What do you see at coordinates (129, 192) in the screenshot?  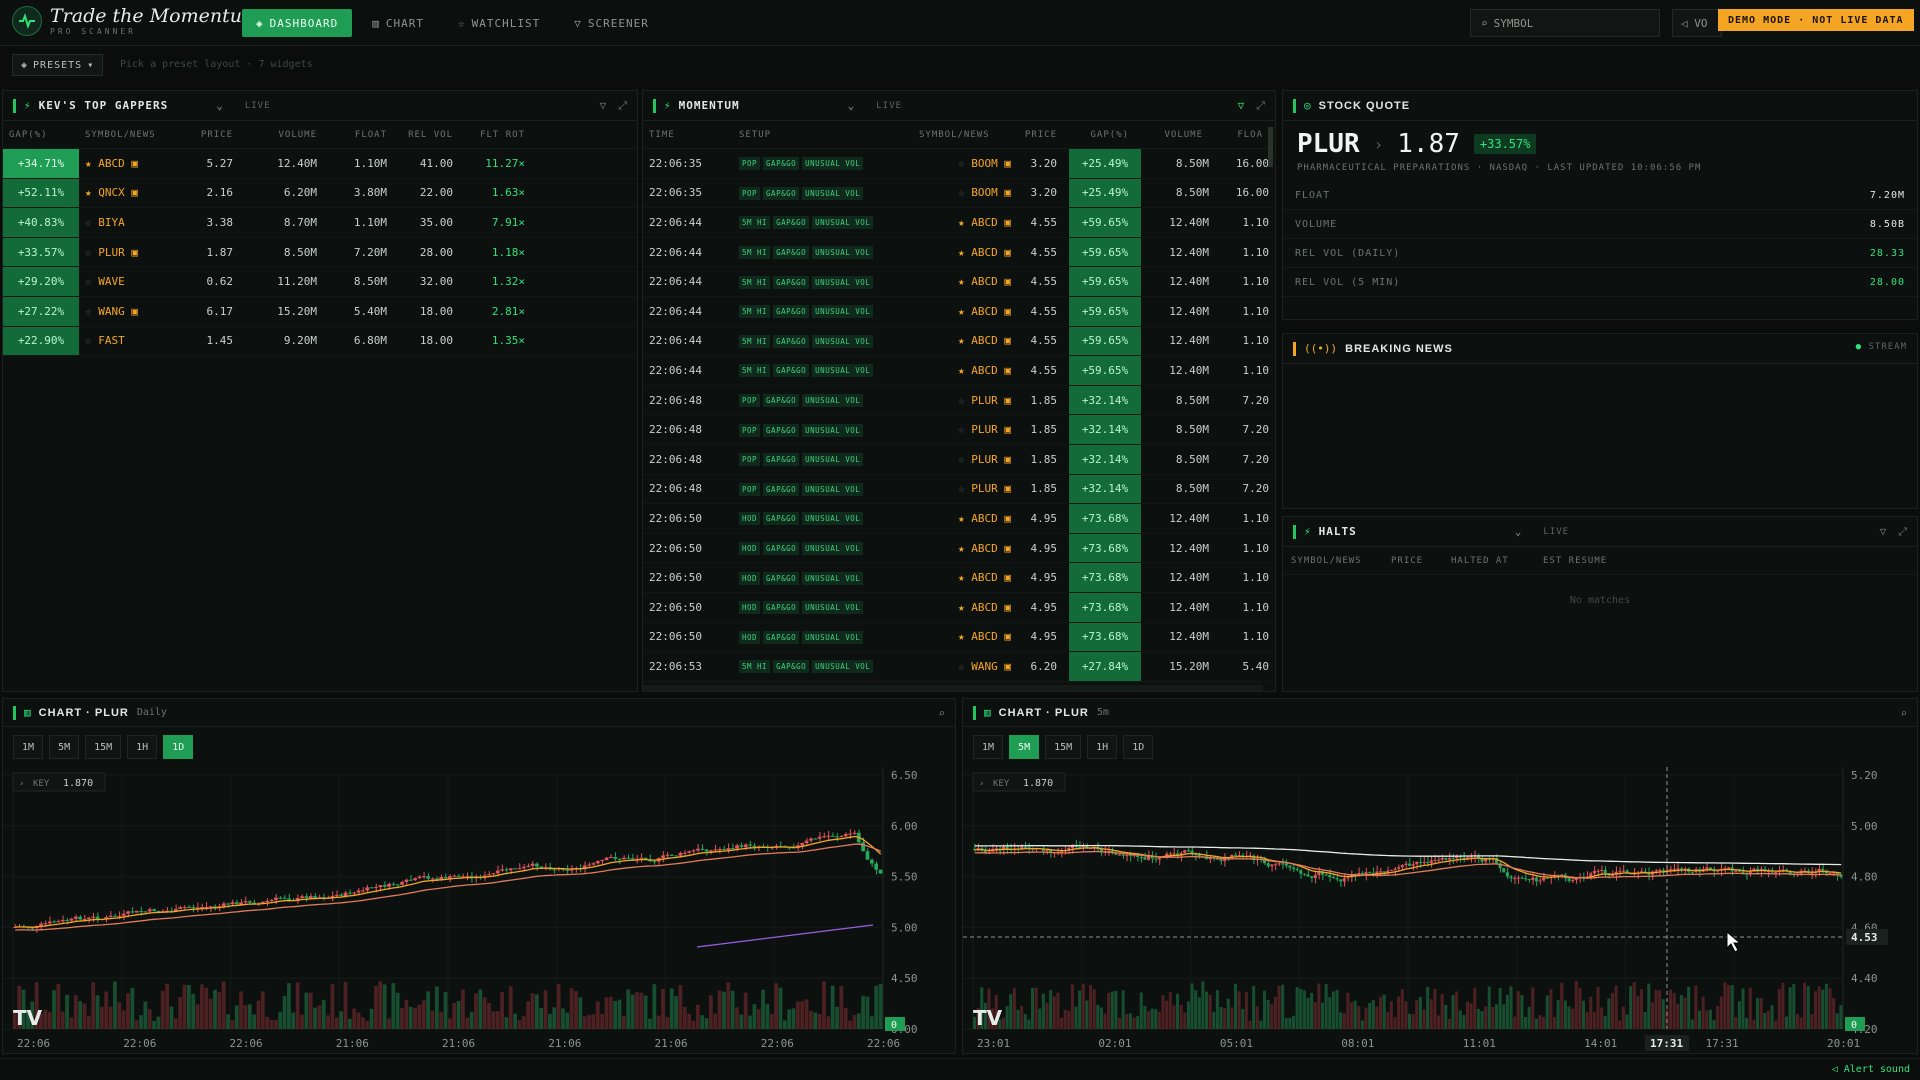 I see `symbol-cell: ★ QNCX ▣` at bounding box center [129, 192].